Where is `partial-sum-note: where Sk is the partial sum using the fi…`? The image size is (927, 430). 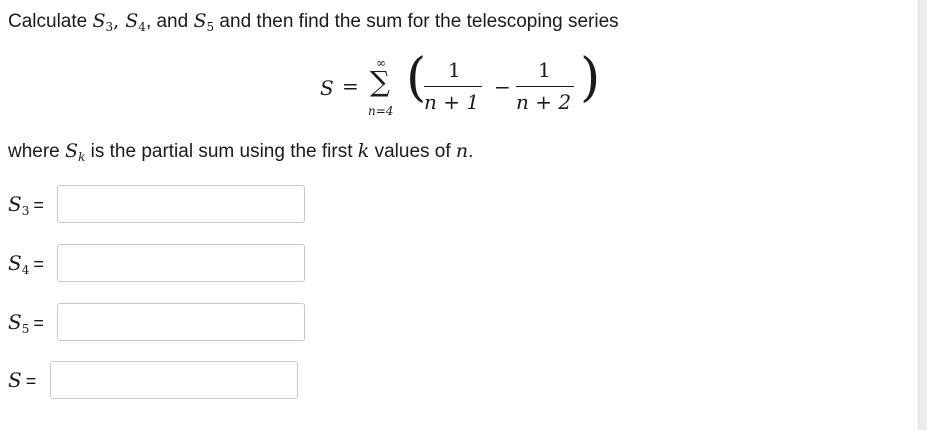
partial-sum-note: where Sk is the partial sum using the fi… is located at coordinates (240, 152).